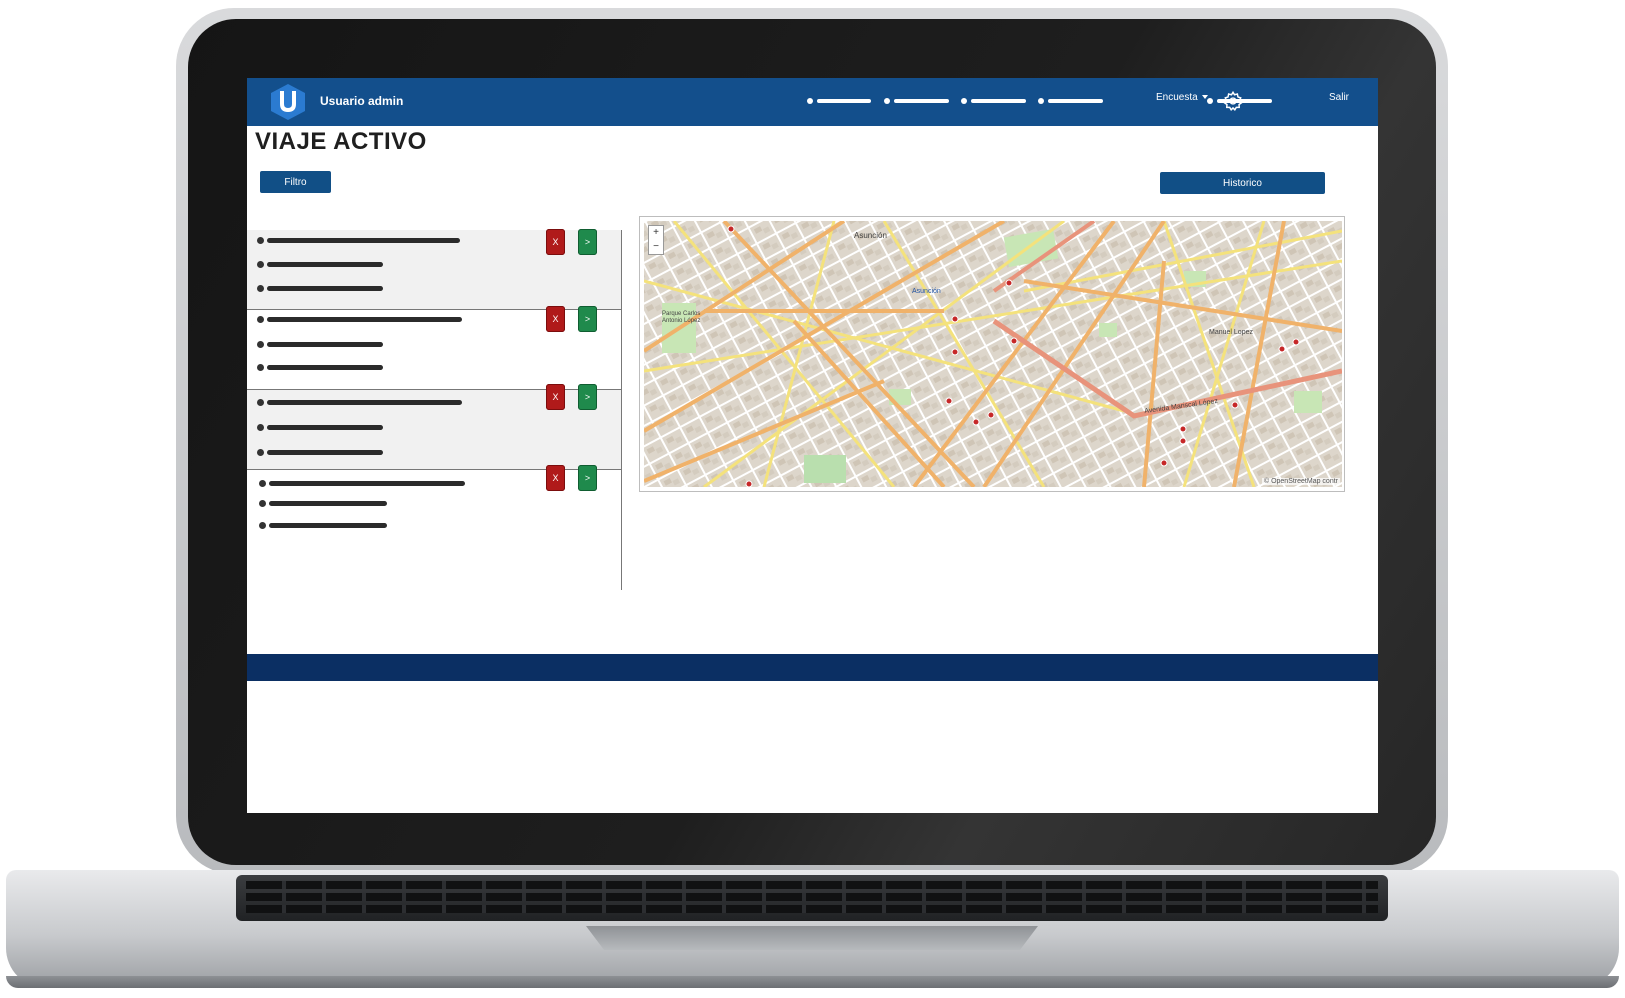  Describe the element at coordinates (1242, 183) in the screenshot. I see `history-button: Historico` at that location.